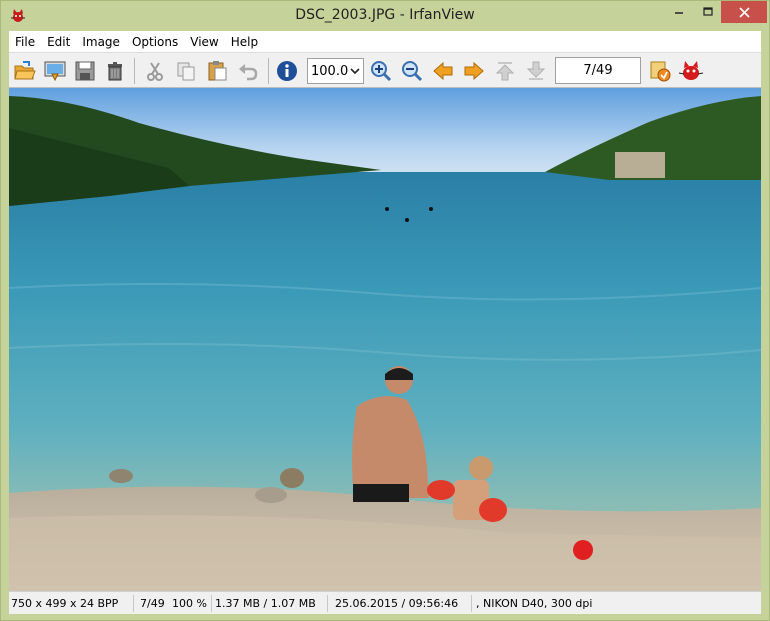  I want to click on previous-arrow-icon, so click(443, 71).